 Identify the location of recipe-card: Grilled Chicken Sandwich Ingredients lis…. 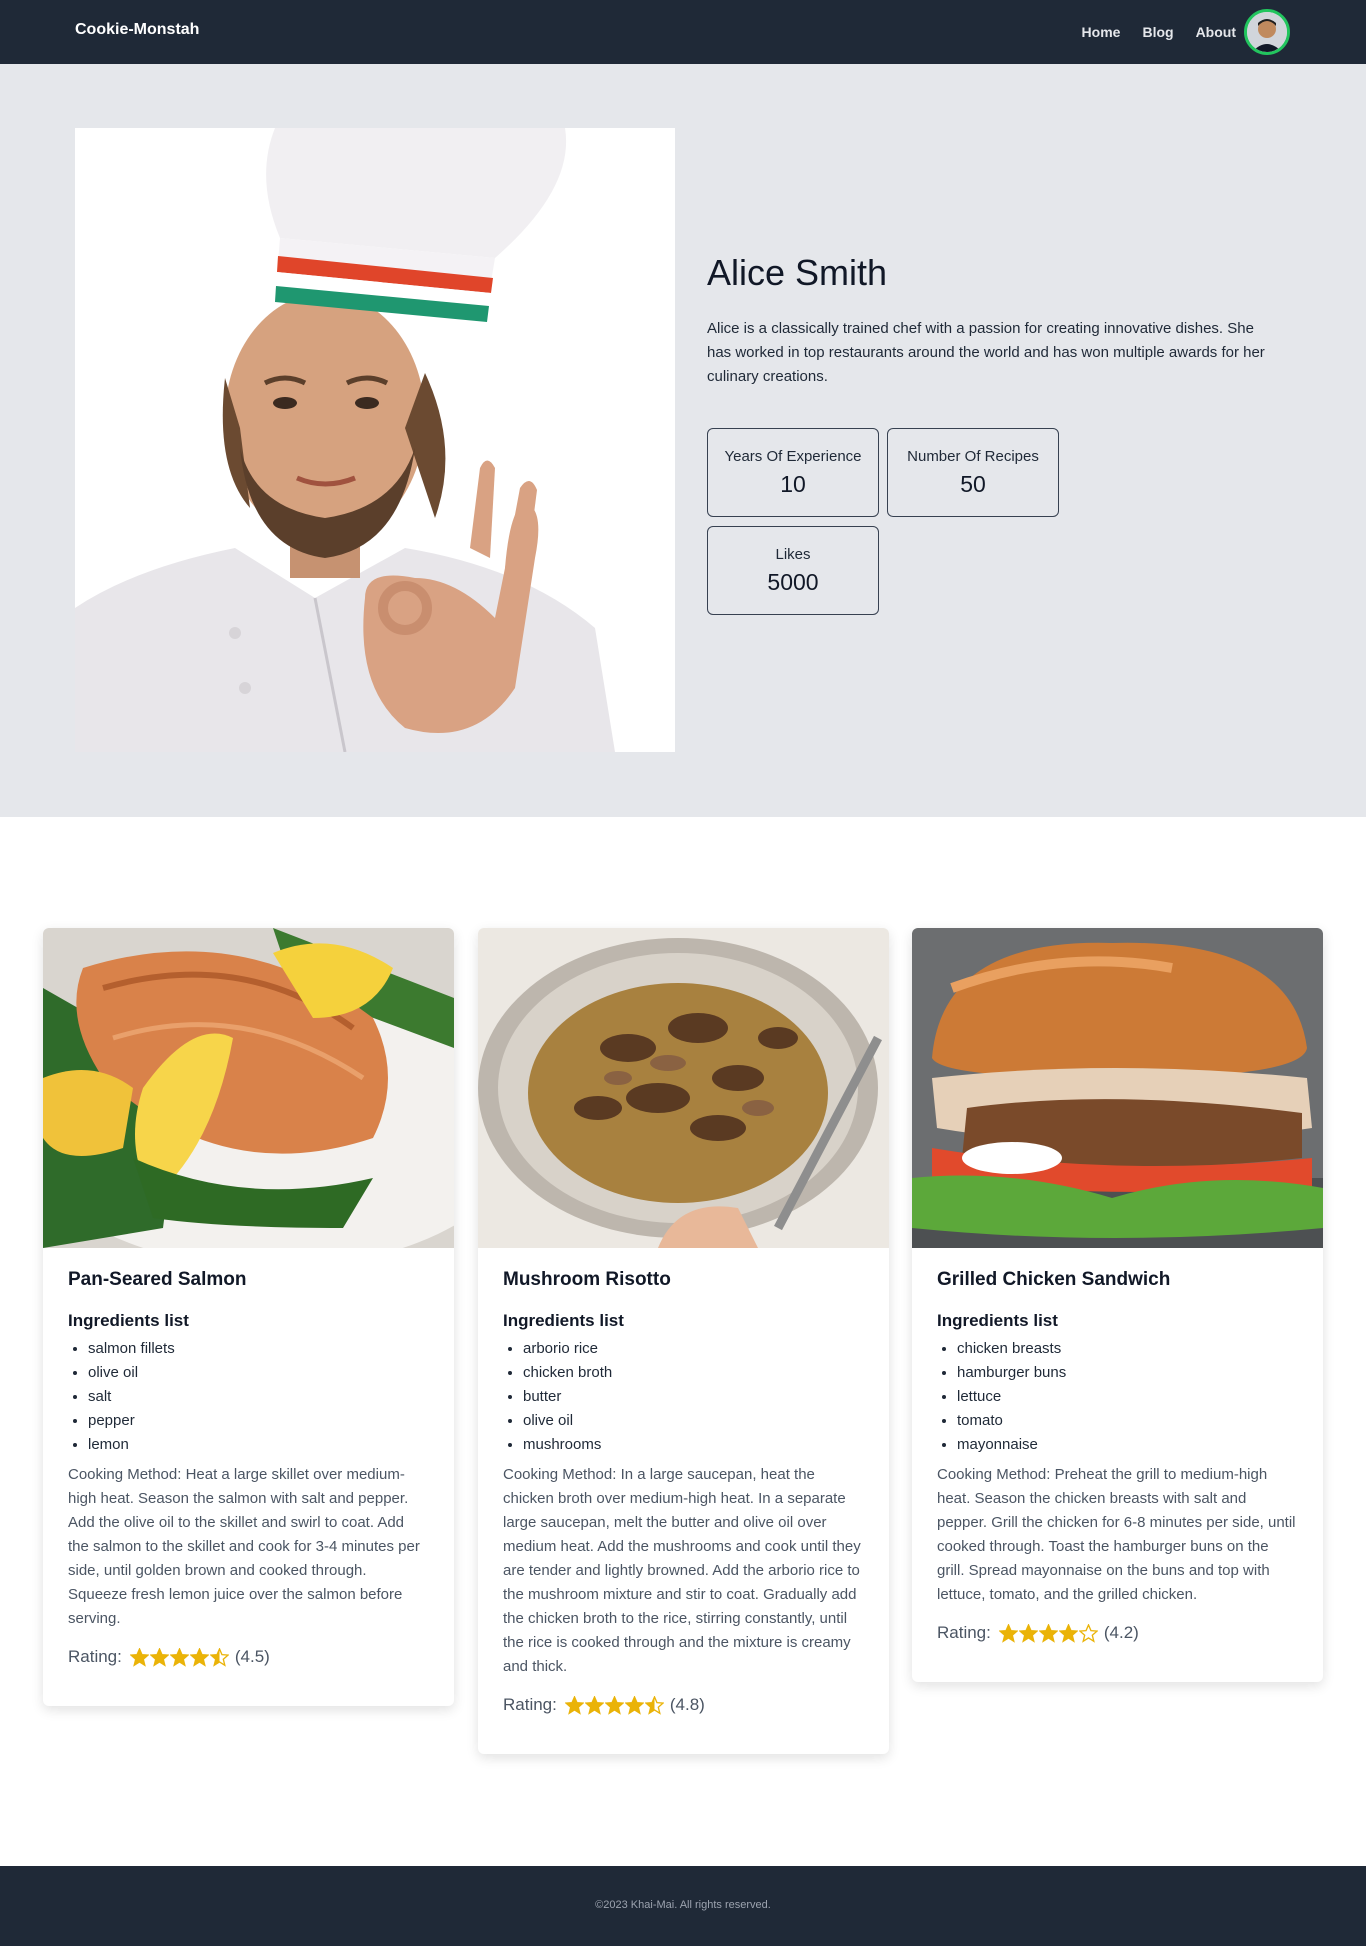
(1117, 1305).